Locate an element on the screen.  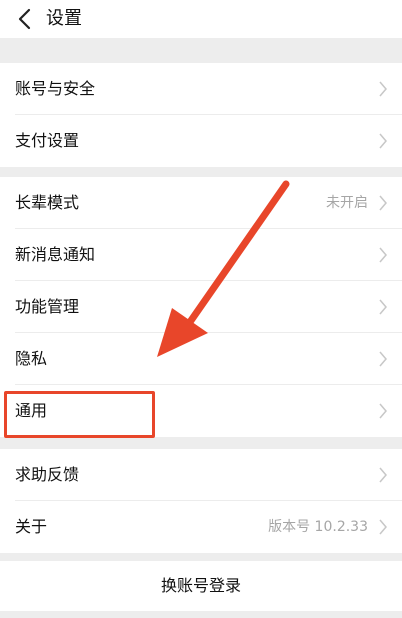
settings-item-label: 长辈模式 is located at coordinates (47, 202).